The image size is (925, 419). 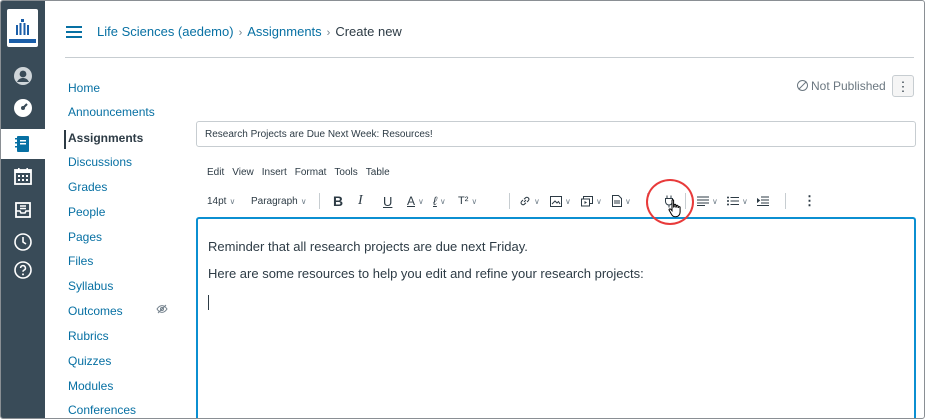 I want to click on text-color-icon: A ∨, so click(x=415, y=201).